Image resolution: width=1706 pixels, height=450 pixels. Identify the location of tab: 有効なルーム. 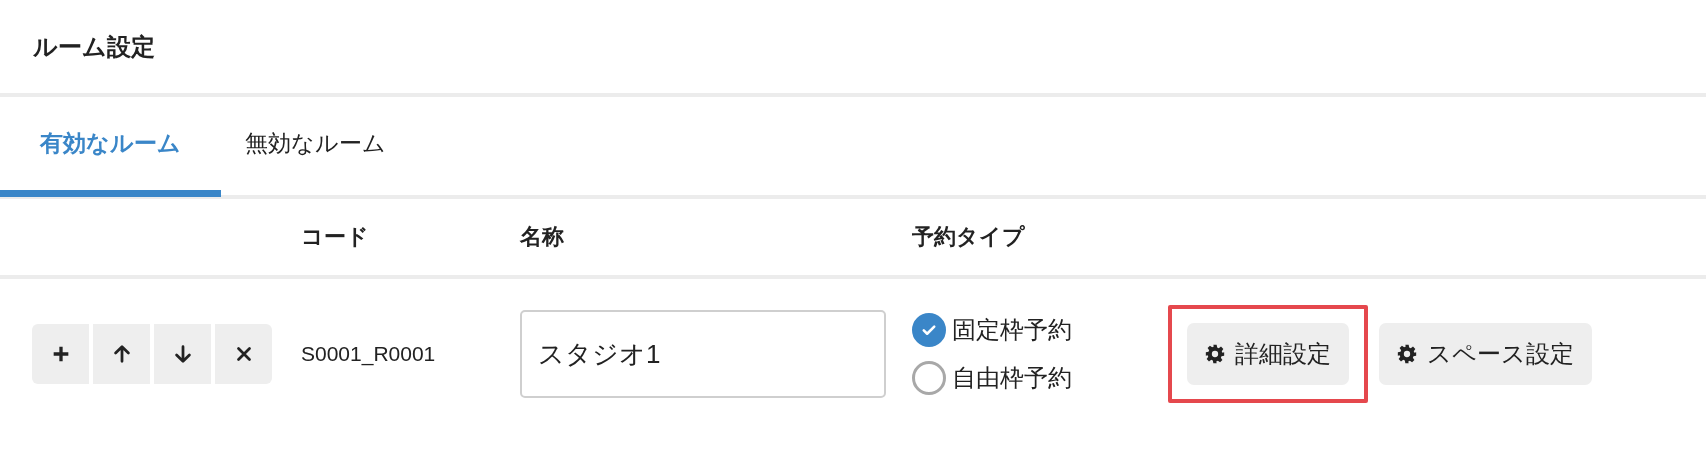
(110, 147).